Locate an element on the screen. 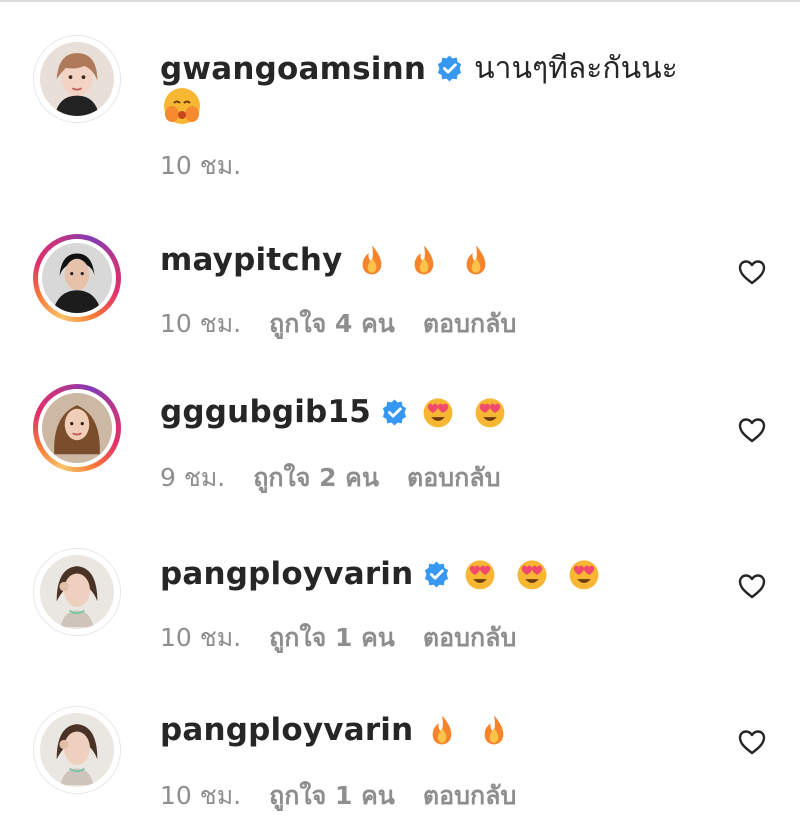 This screenshot has width=800, height=826. blushing-hands-emoji-icon is located at coordinates (182, 106).